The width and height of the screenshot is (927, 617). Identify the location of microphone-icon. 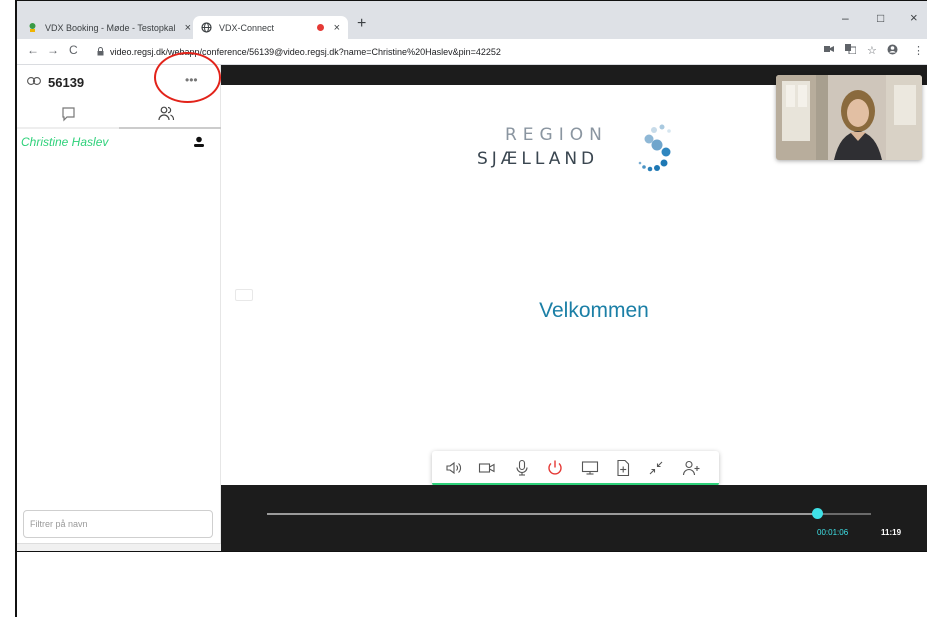
(522, 467).